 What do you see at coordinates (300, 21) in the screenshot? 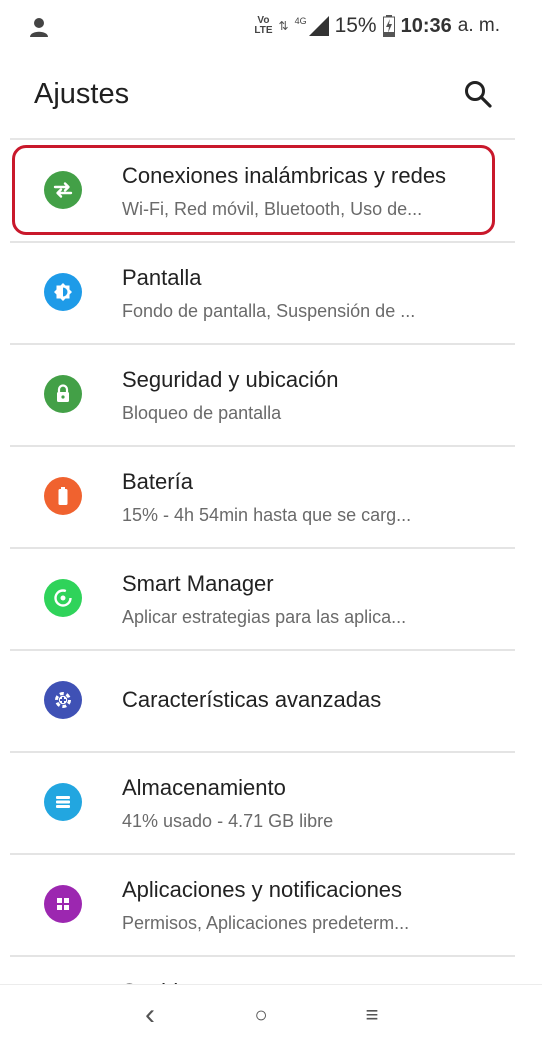
I see `network-type: 4G` at bounding box center [300, 21].